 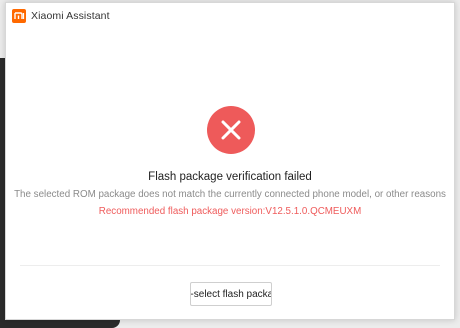 What do you see at coordinates (230, 16) in the screenshot?
I see `title-bar: Xiaomi Assistant` at bounding box center [230, 16].